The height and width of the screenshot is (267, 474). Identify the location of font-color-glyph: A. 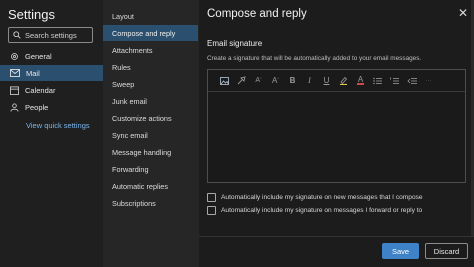
(360, 80).